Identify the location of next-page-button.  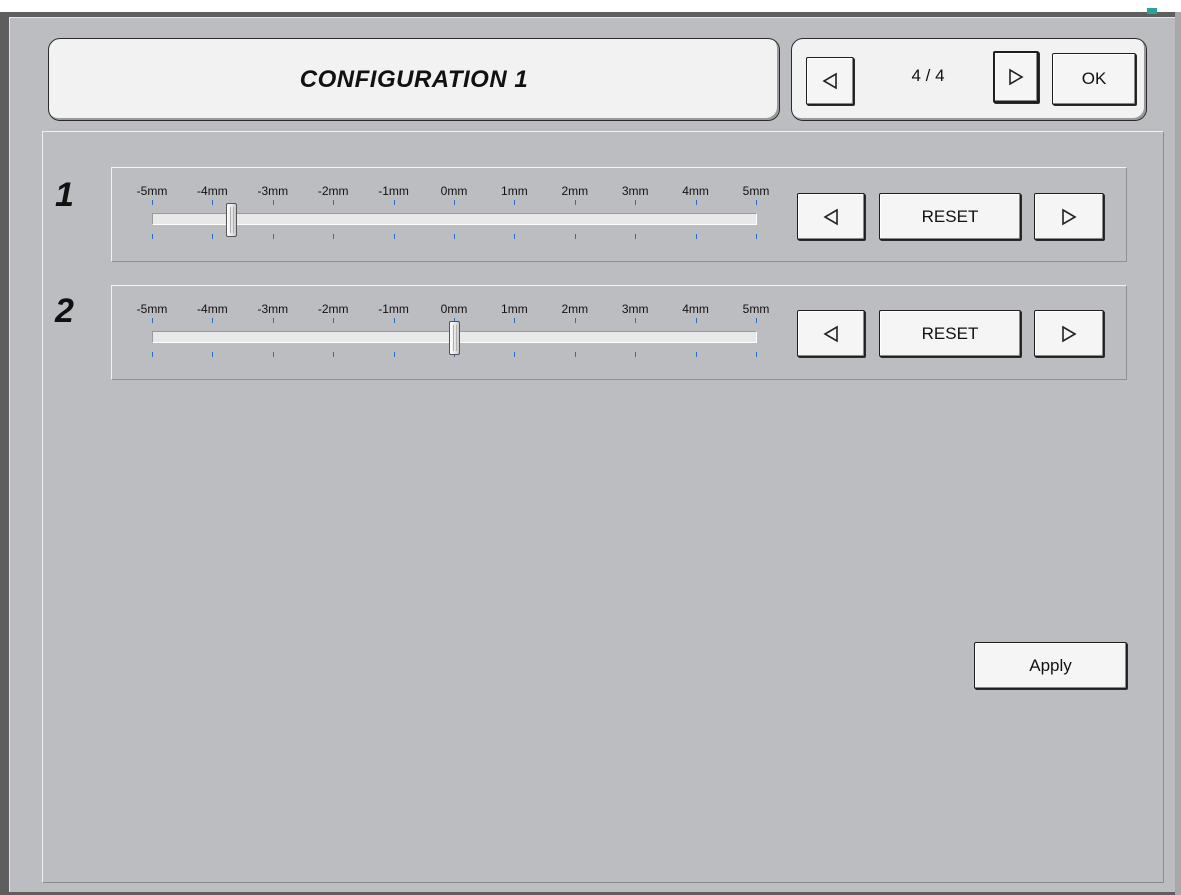
(1016, 77).